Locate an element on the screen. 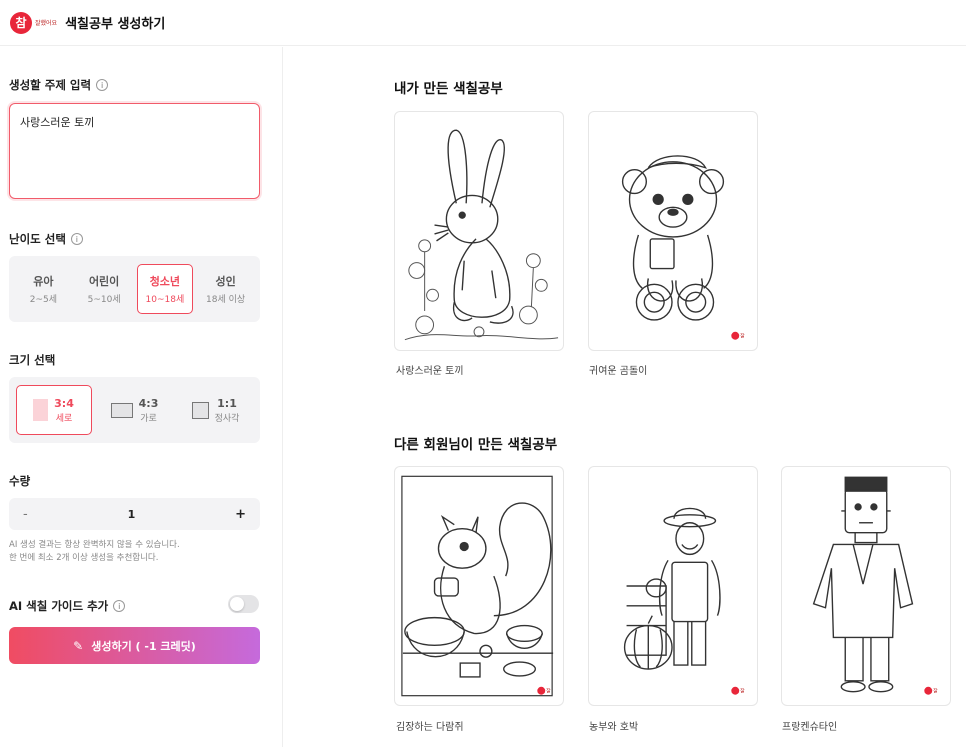 The image size is (966, 747). topic-label: 생성할 주제 입력 is located at coordinates (50, 85).